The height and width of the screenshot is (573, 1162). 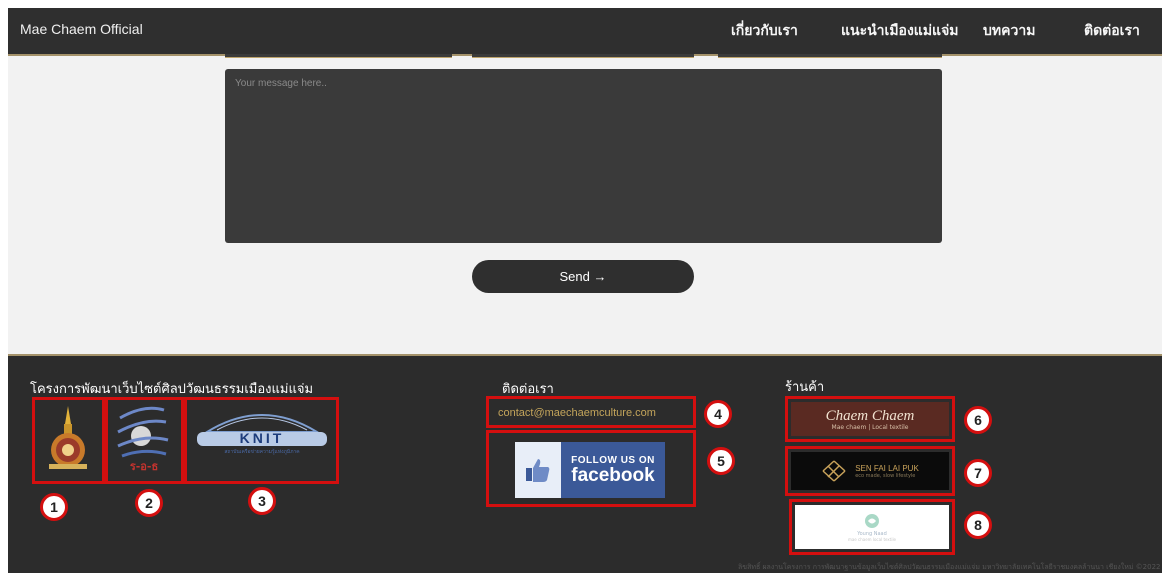 What do you see at coordinates (613, 475) in the screenshot?
I see `facebook-big-text: facebook` at bounding box center [613, 475].